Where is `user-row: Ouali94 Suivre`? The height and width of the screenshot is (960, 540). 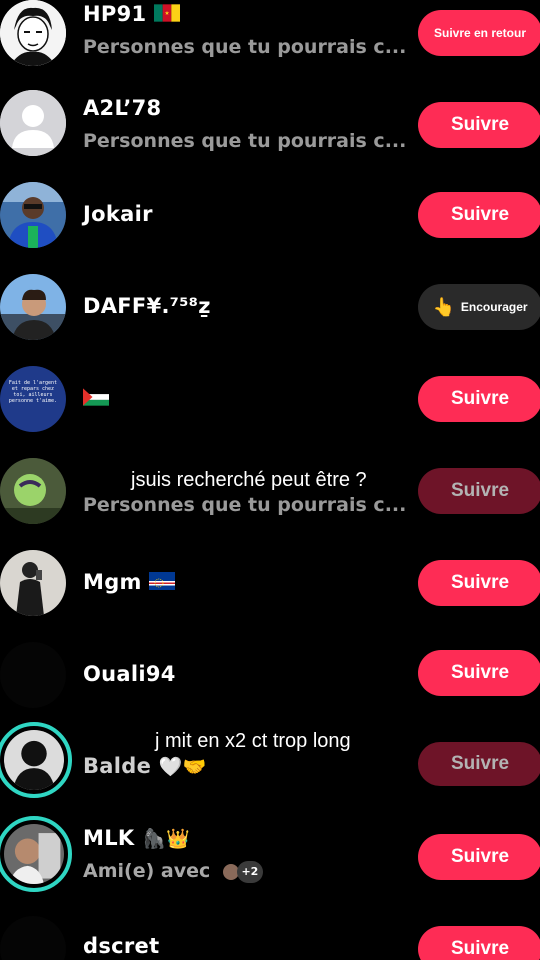 user-row: Ouali94 Suivre is located at coordinates (270, 684).